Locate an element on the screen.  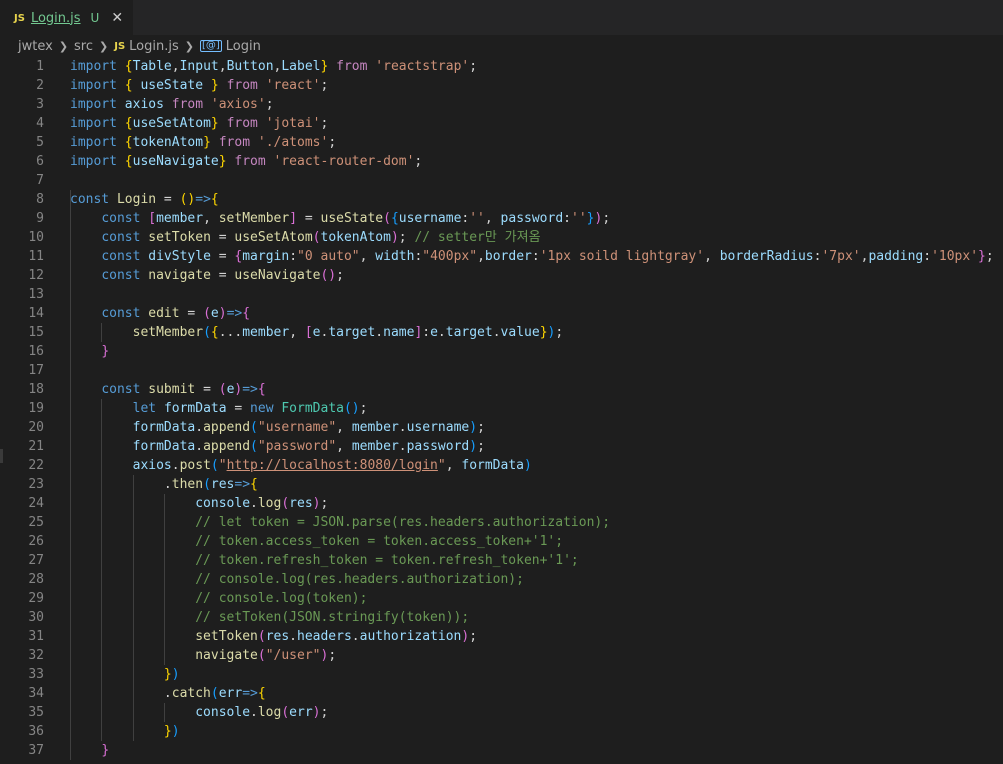
code-line: 31 setToken(res.headers.authorization); is located at coordinates (501, 636).